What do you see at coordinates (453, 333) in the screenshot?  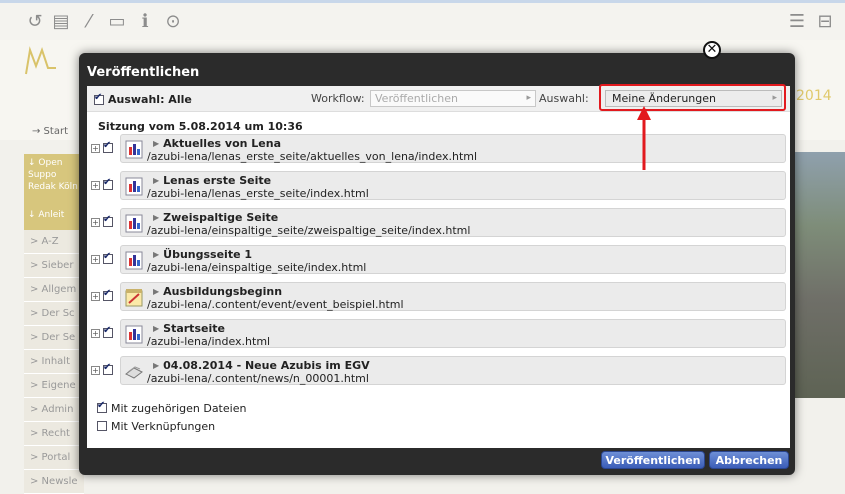 I see `resource-item: ▶ Startseite /azubi-lena/index.html` at bounding box center [453, 333].